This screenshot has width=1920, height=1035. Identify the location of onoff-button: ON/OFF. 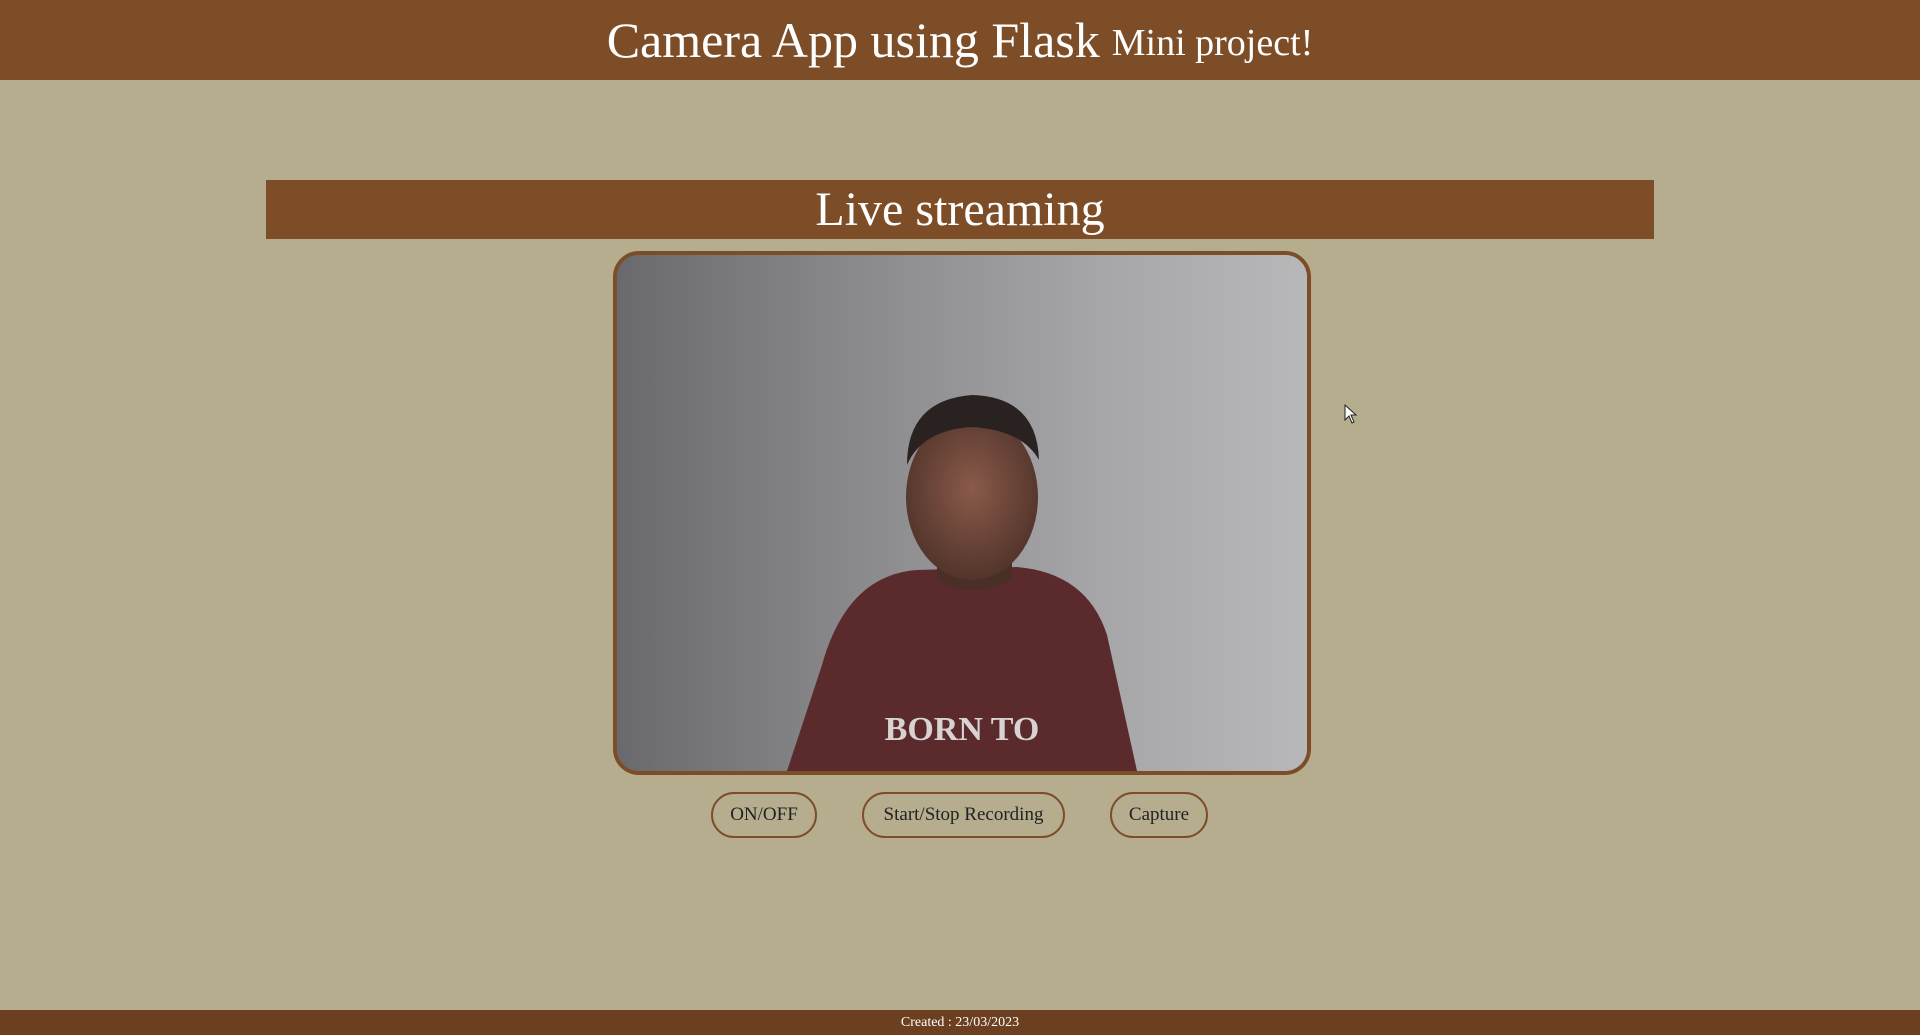
(764, 815).